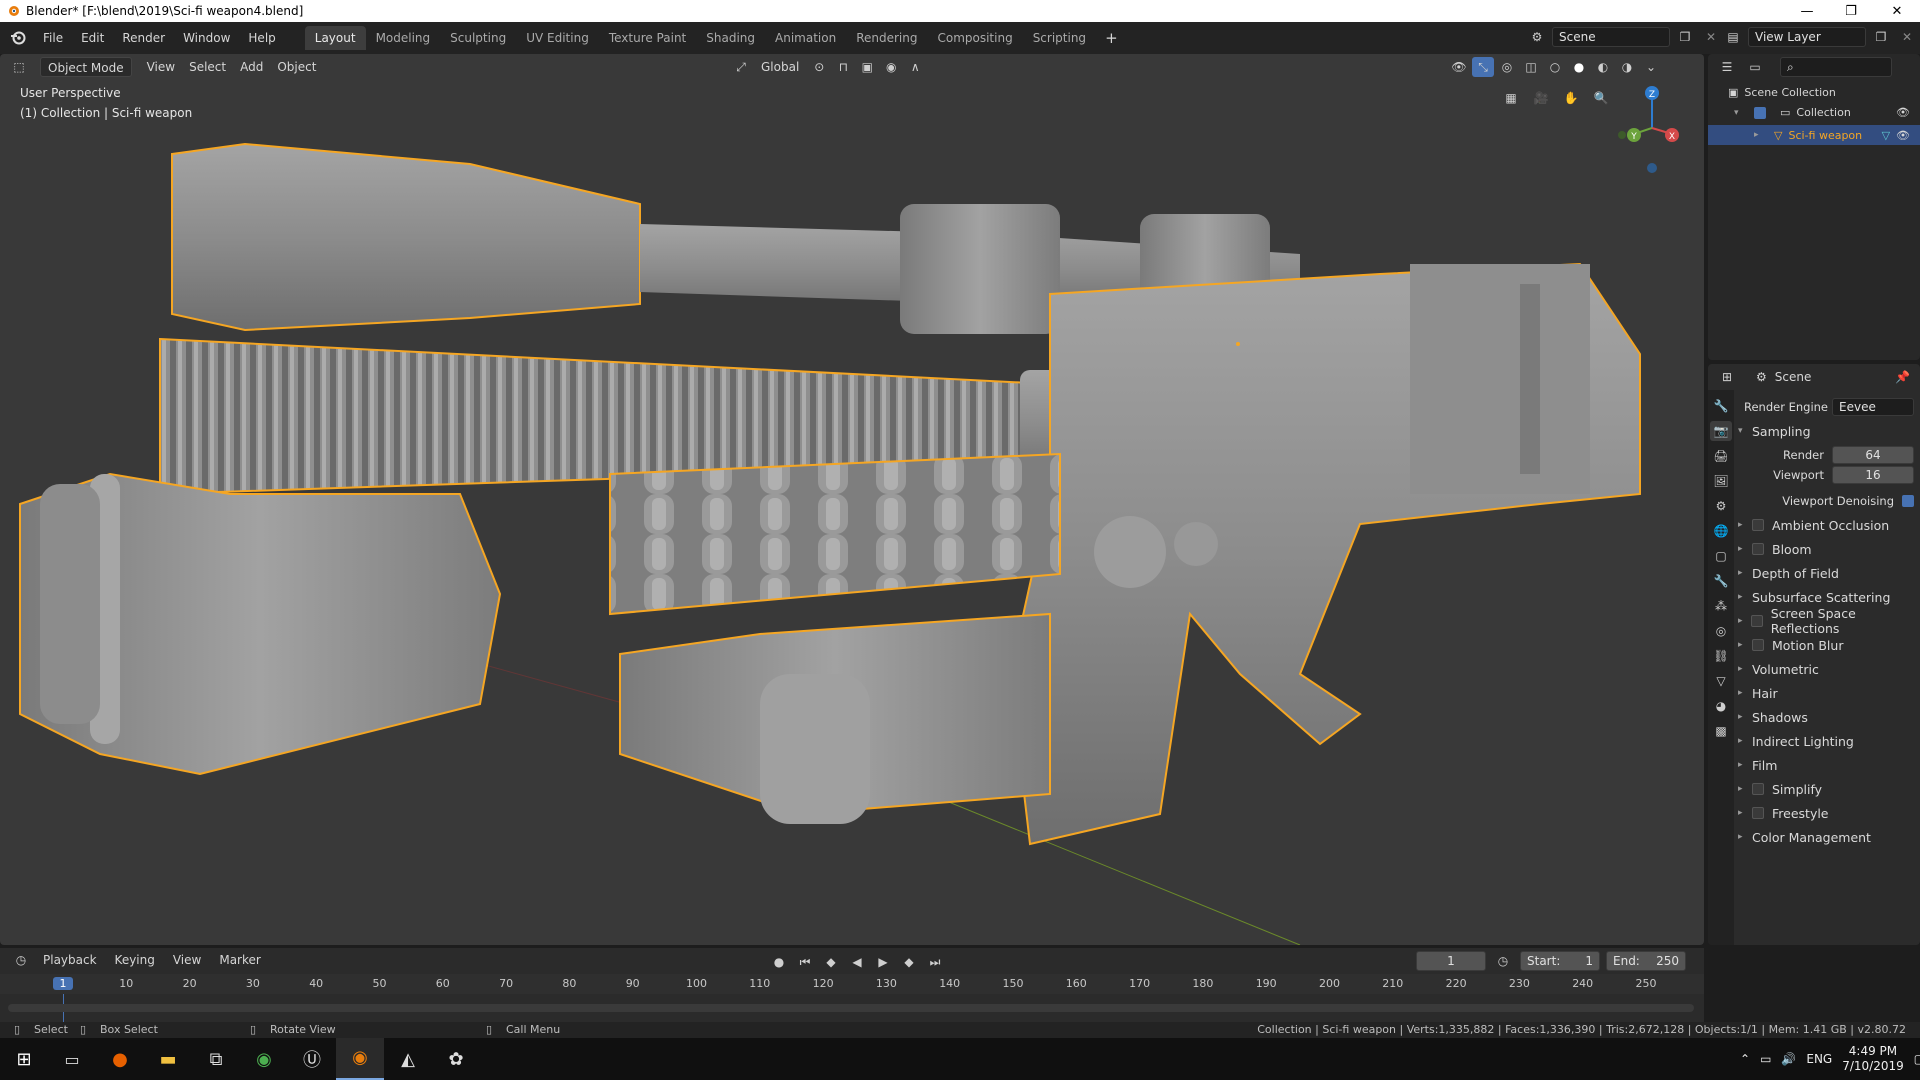  Describe the element at coordinates (909, 962) in the screenshot. I see `next-keyframe-icon: ◆` at that location.